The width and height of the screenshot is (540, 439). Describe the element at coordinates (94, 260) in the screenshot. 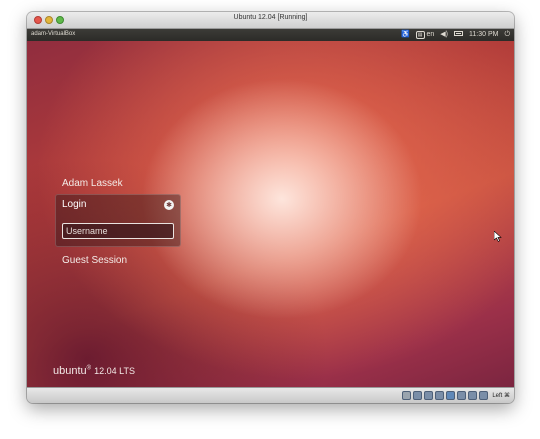

I see `guest-session-item: Guest Session` at that location.